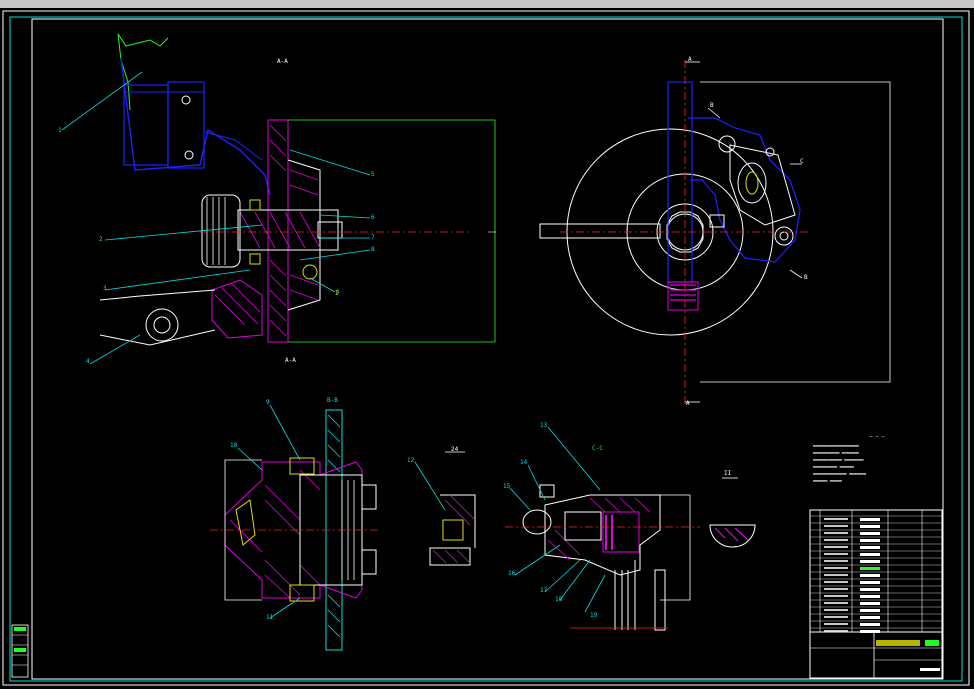  I want to click on parts-list-table, so click(876, 594).